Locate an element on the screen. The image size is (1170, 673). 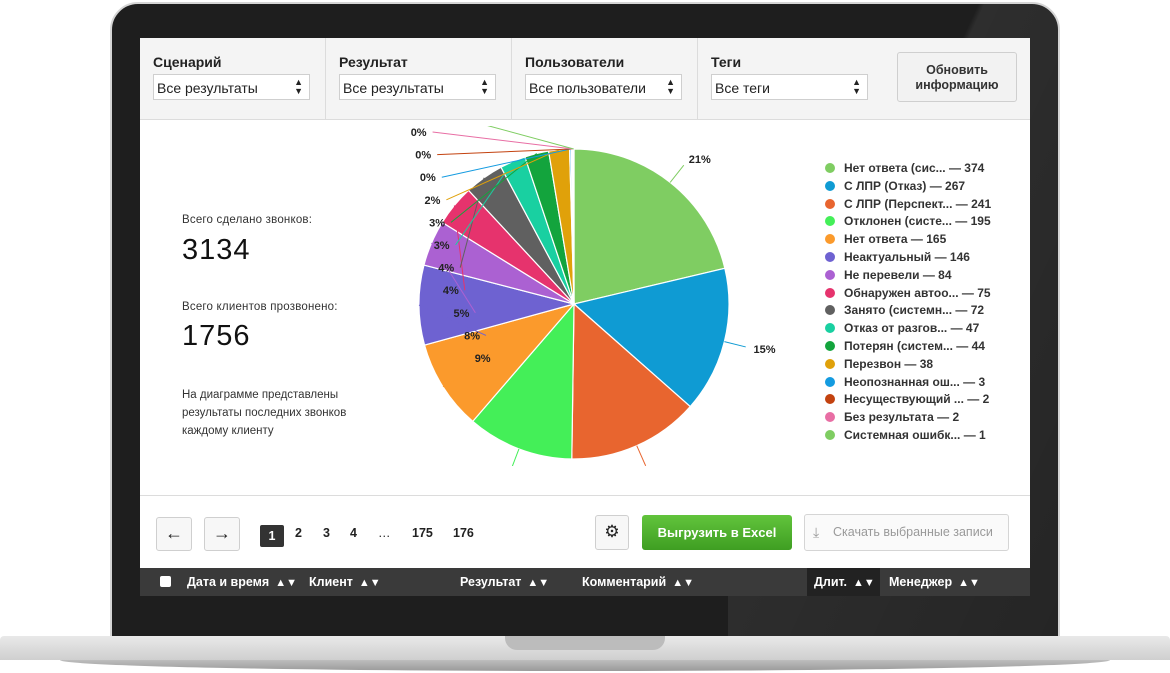
legend-item: Отказ от разгов... — 47 is located at coordinates (925, 329).